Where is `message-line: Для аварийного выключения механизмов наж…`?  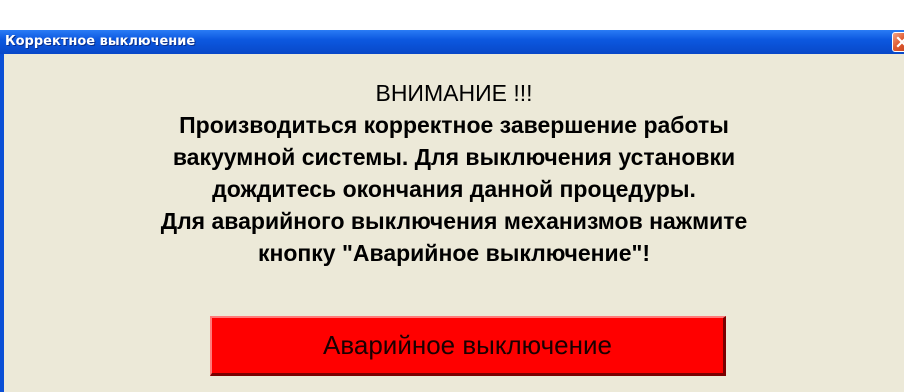
message-line: Для аварийного выключения механизмов наж… is located at coordinates (454, 221).